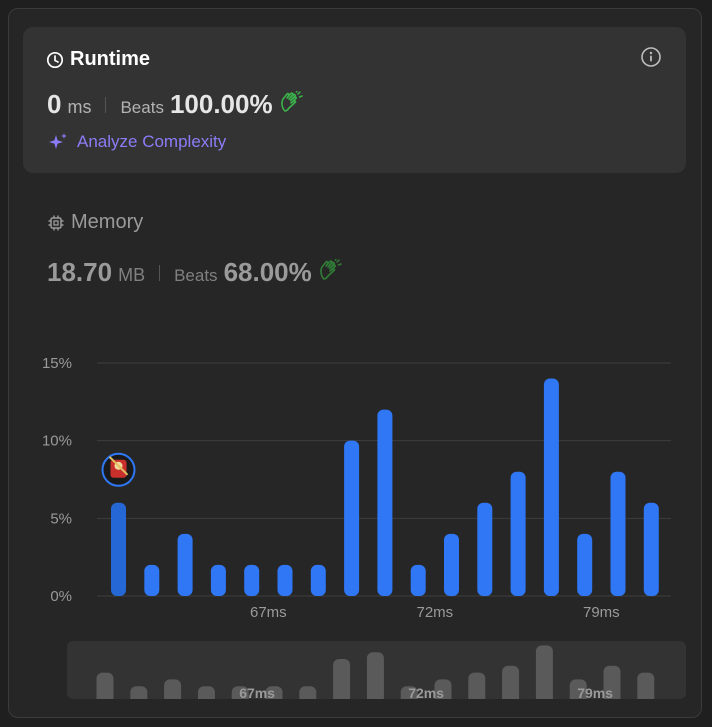 This screenshot has height=727, width=712. I want to click on runtime-title: Runtime, so click(98, 59).